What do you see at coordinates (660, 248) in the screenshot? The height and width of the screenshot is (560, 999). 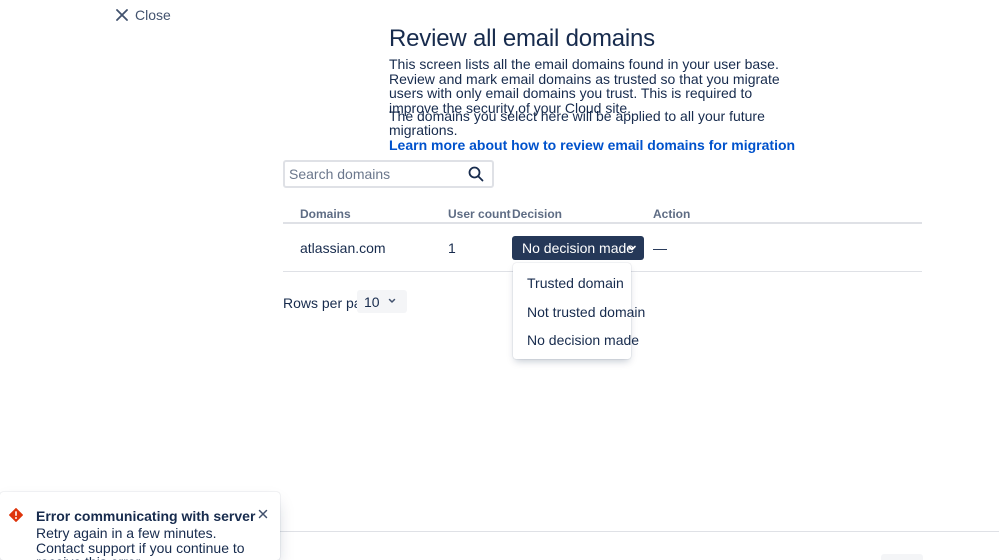 I see `action-cell: —` at bounding box center [660, 248].